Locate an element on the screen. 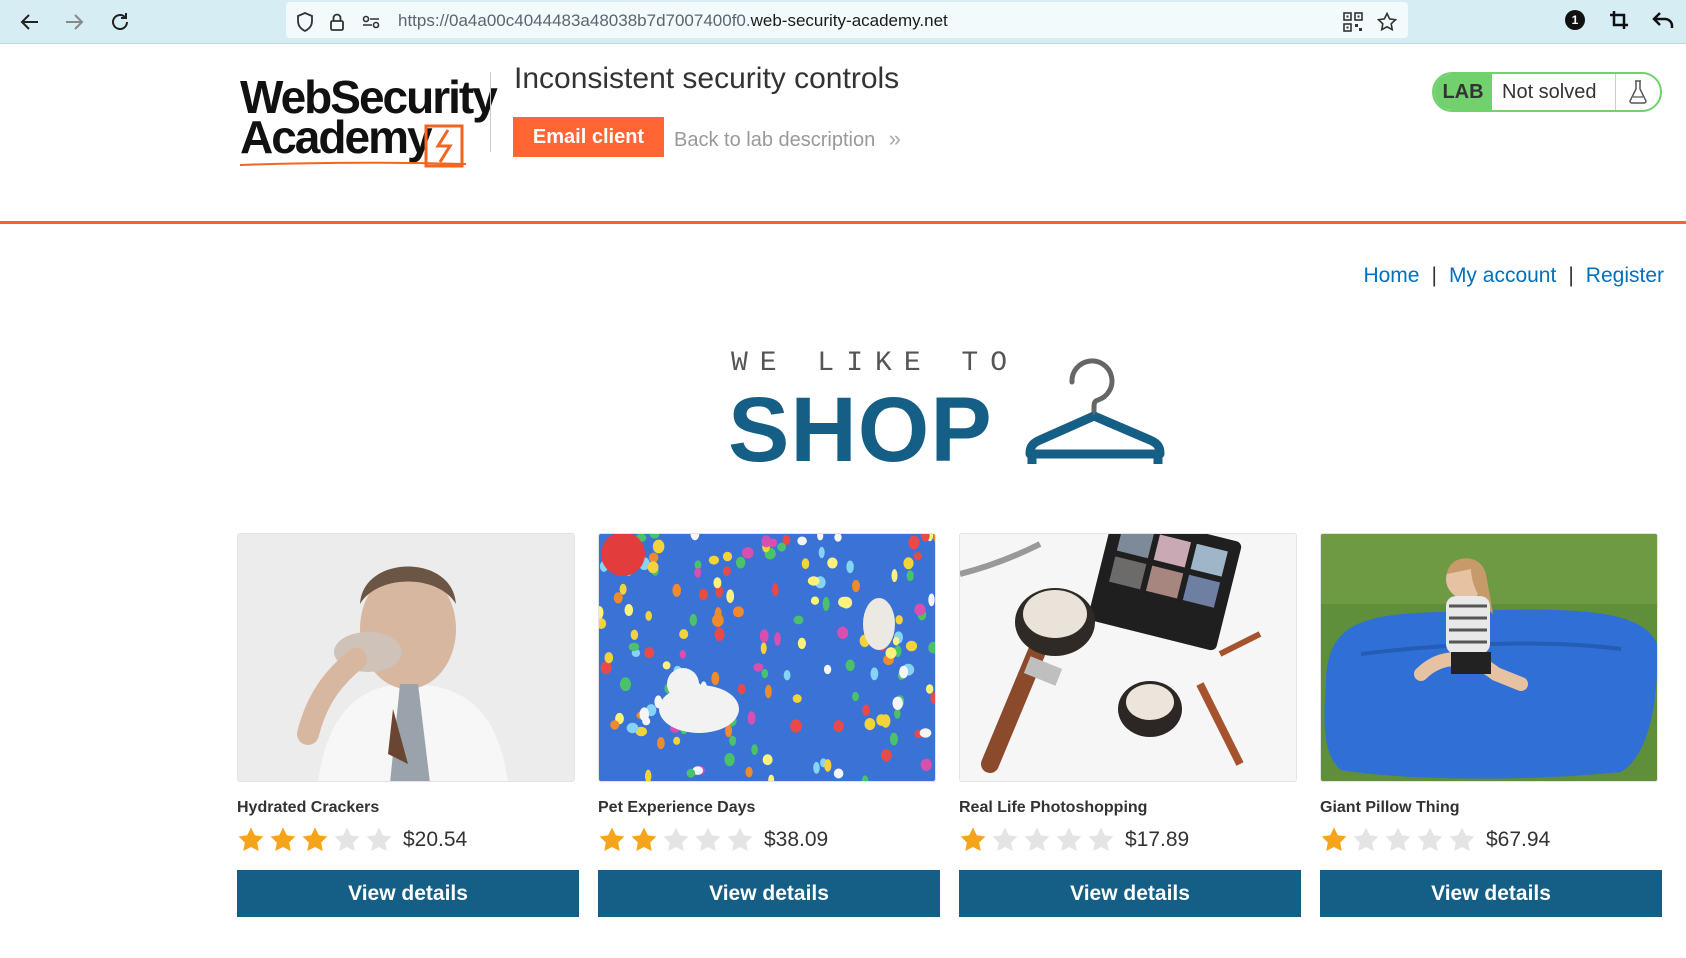 The width and height of the screenshot is (1686, 958). nav-home-link: Home is located at coordinates (1391, 275).